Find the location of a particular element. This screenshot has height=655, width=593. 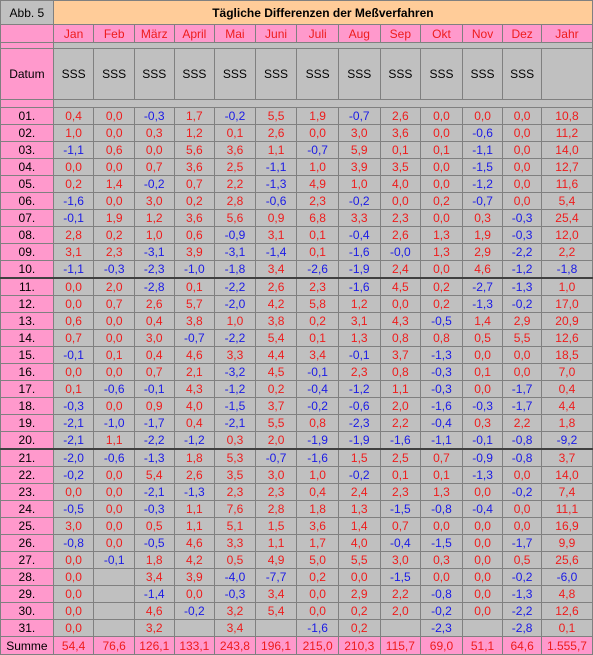

value-cell: 2,9 is located at coordinates (359, 594).